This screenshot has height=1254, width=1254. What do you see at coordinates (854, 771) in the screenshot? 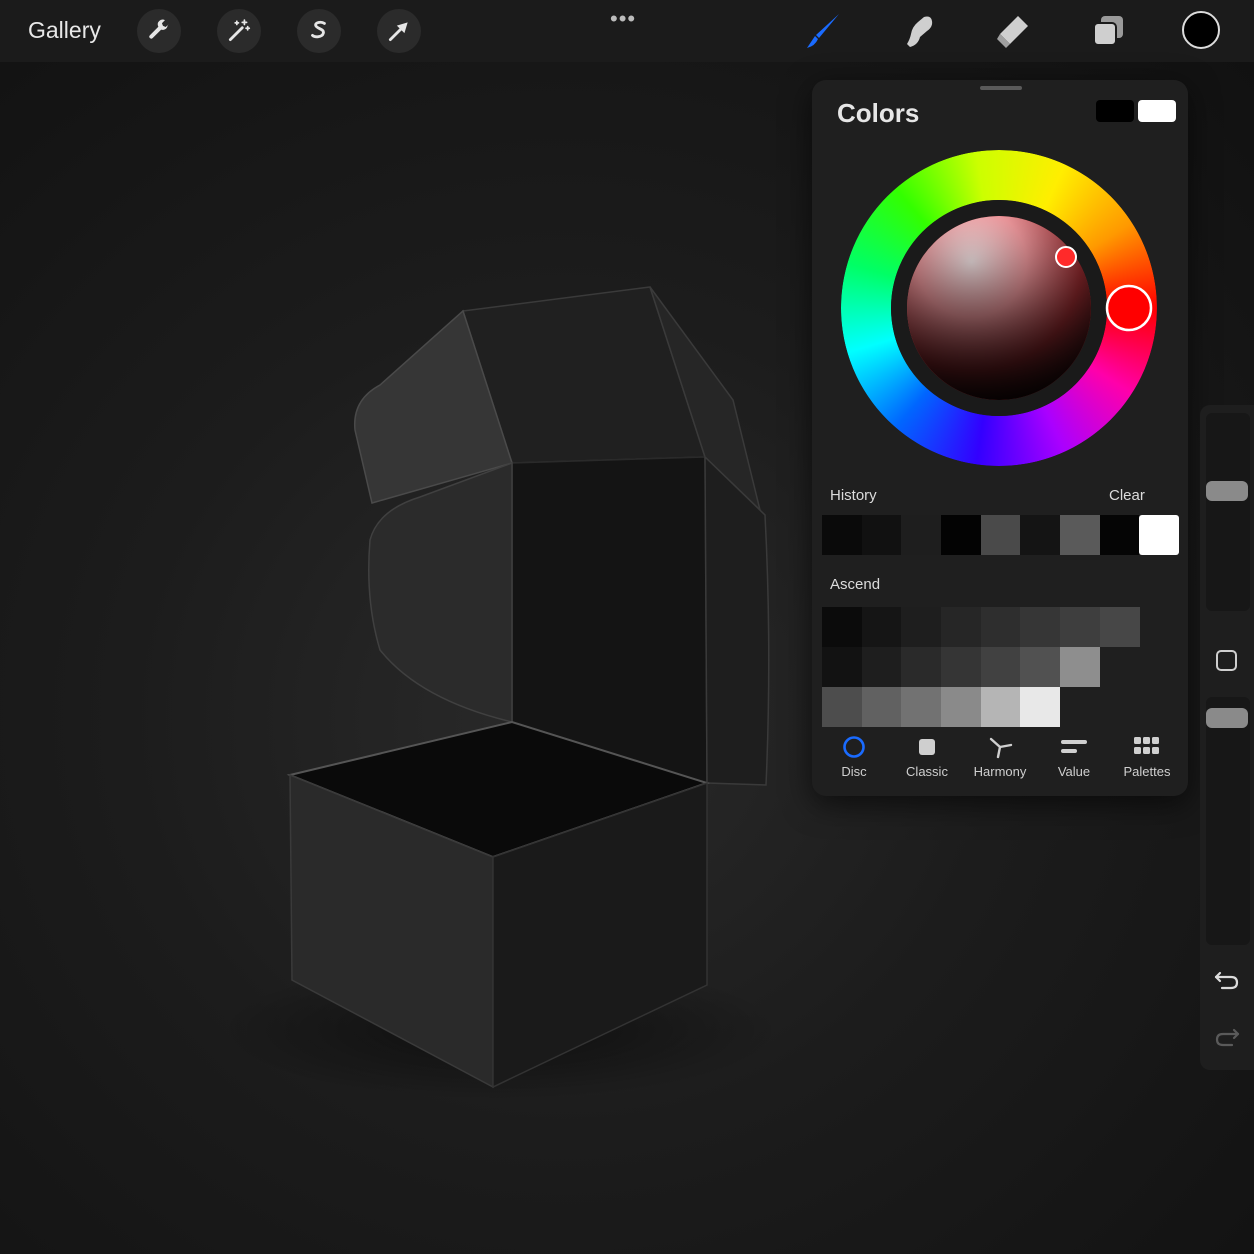
I see `tab-label: Disc` at bounding box center [854, 771].